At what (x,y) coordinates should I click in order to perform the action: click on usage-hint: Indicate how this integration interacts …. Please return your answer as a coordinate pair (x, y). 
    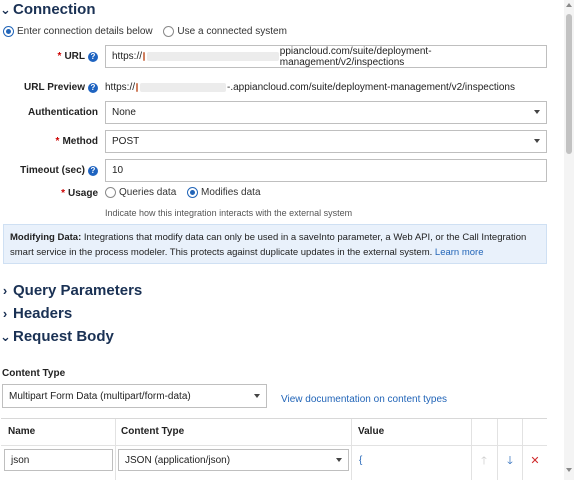
    Looking at the image, I should click on (229, 213).